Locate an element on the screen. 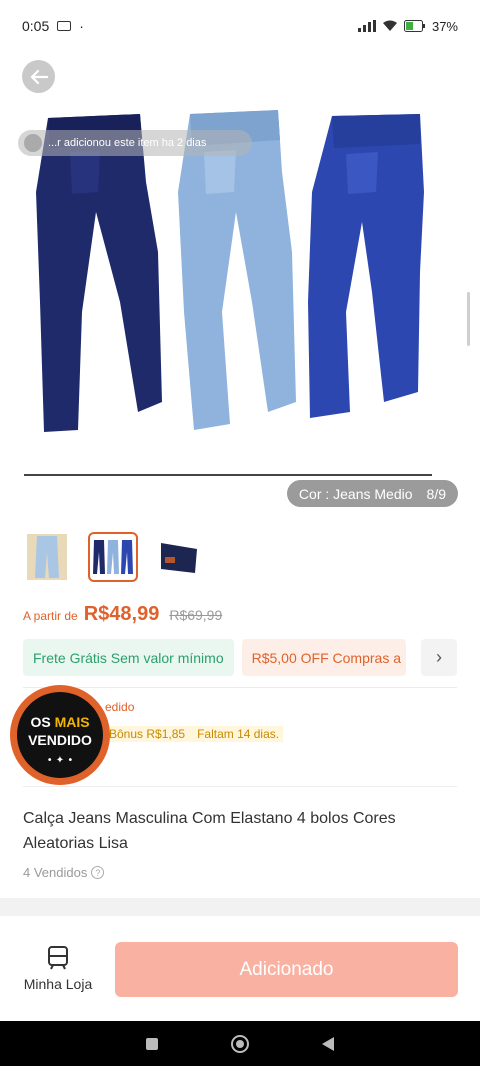  scrollbar is located at coordinates (468, 319).